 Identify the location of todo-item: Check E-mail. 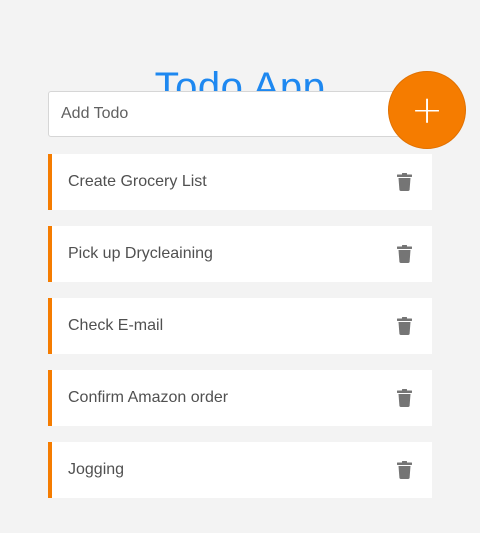
(240, 326).